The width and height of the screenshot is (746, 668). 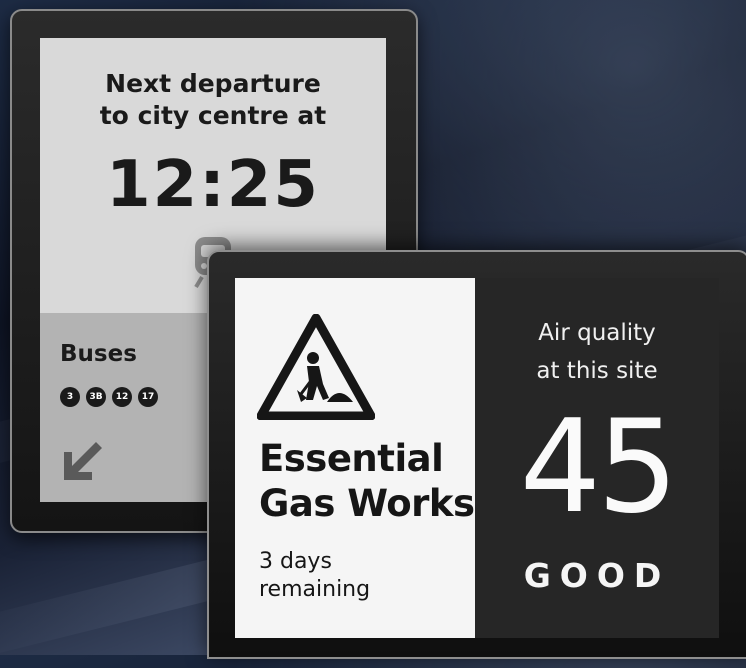 I want to click on bus-routes: 3 3B 12 17, so click(x=109, y=397).